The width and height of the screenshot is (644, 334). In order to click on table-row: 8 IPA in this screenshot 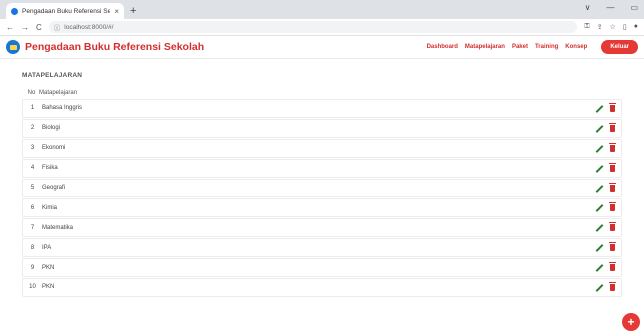, I will do `click(322, 248)`.